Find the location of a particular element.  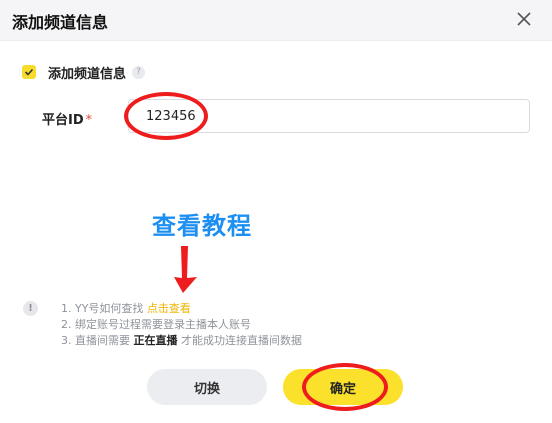

tip-line-3-prefix: 3. 直播间需要 is located at coordinates (95, 340).